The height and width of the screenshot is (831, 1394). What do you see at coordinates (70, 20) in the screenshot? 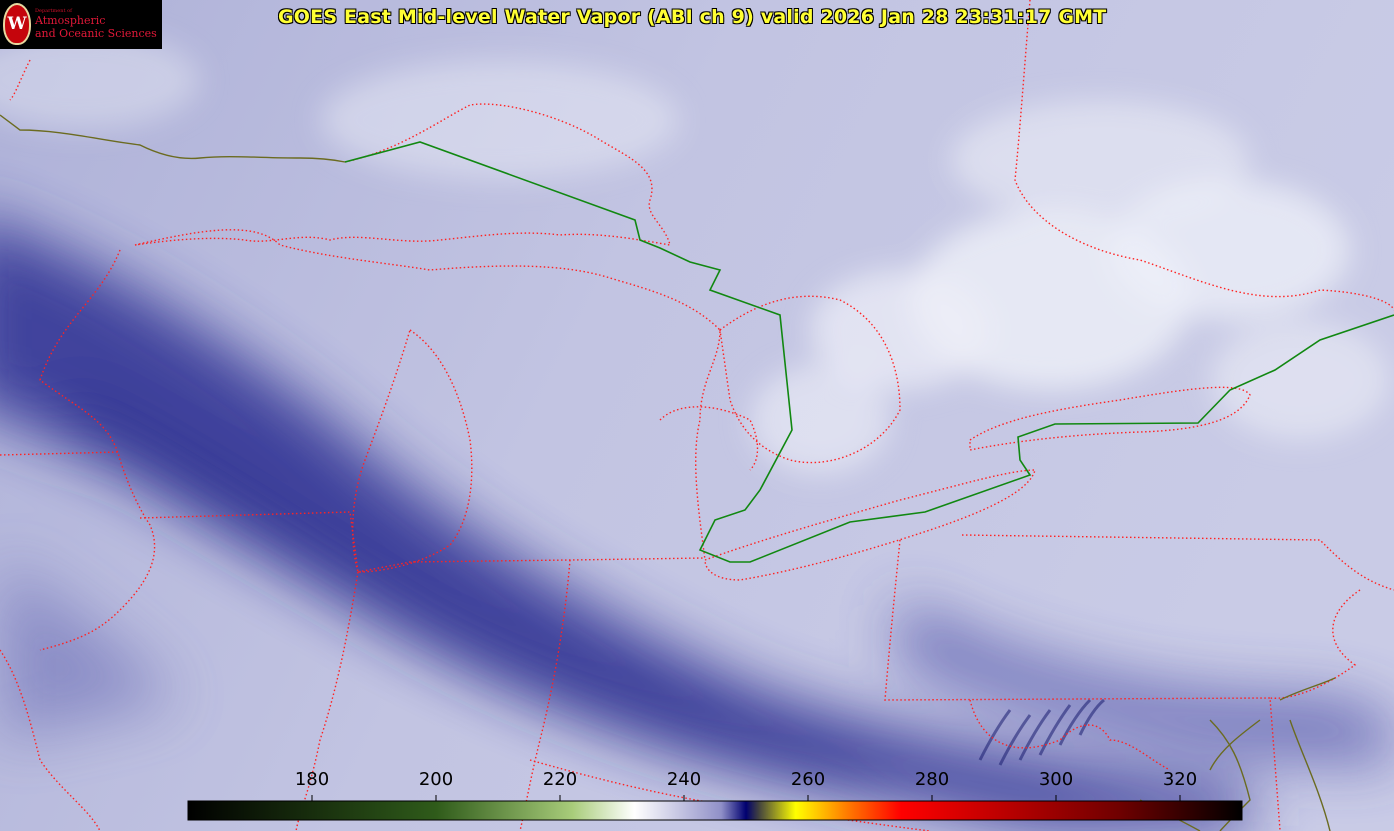
I see `logo-line-1: Atmospheric` at bounding box center [70, 20].